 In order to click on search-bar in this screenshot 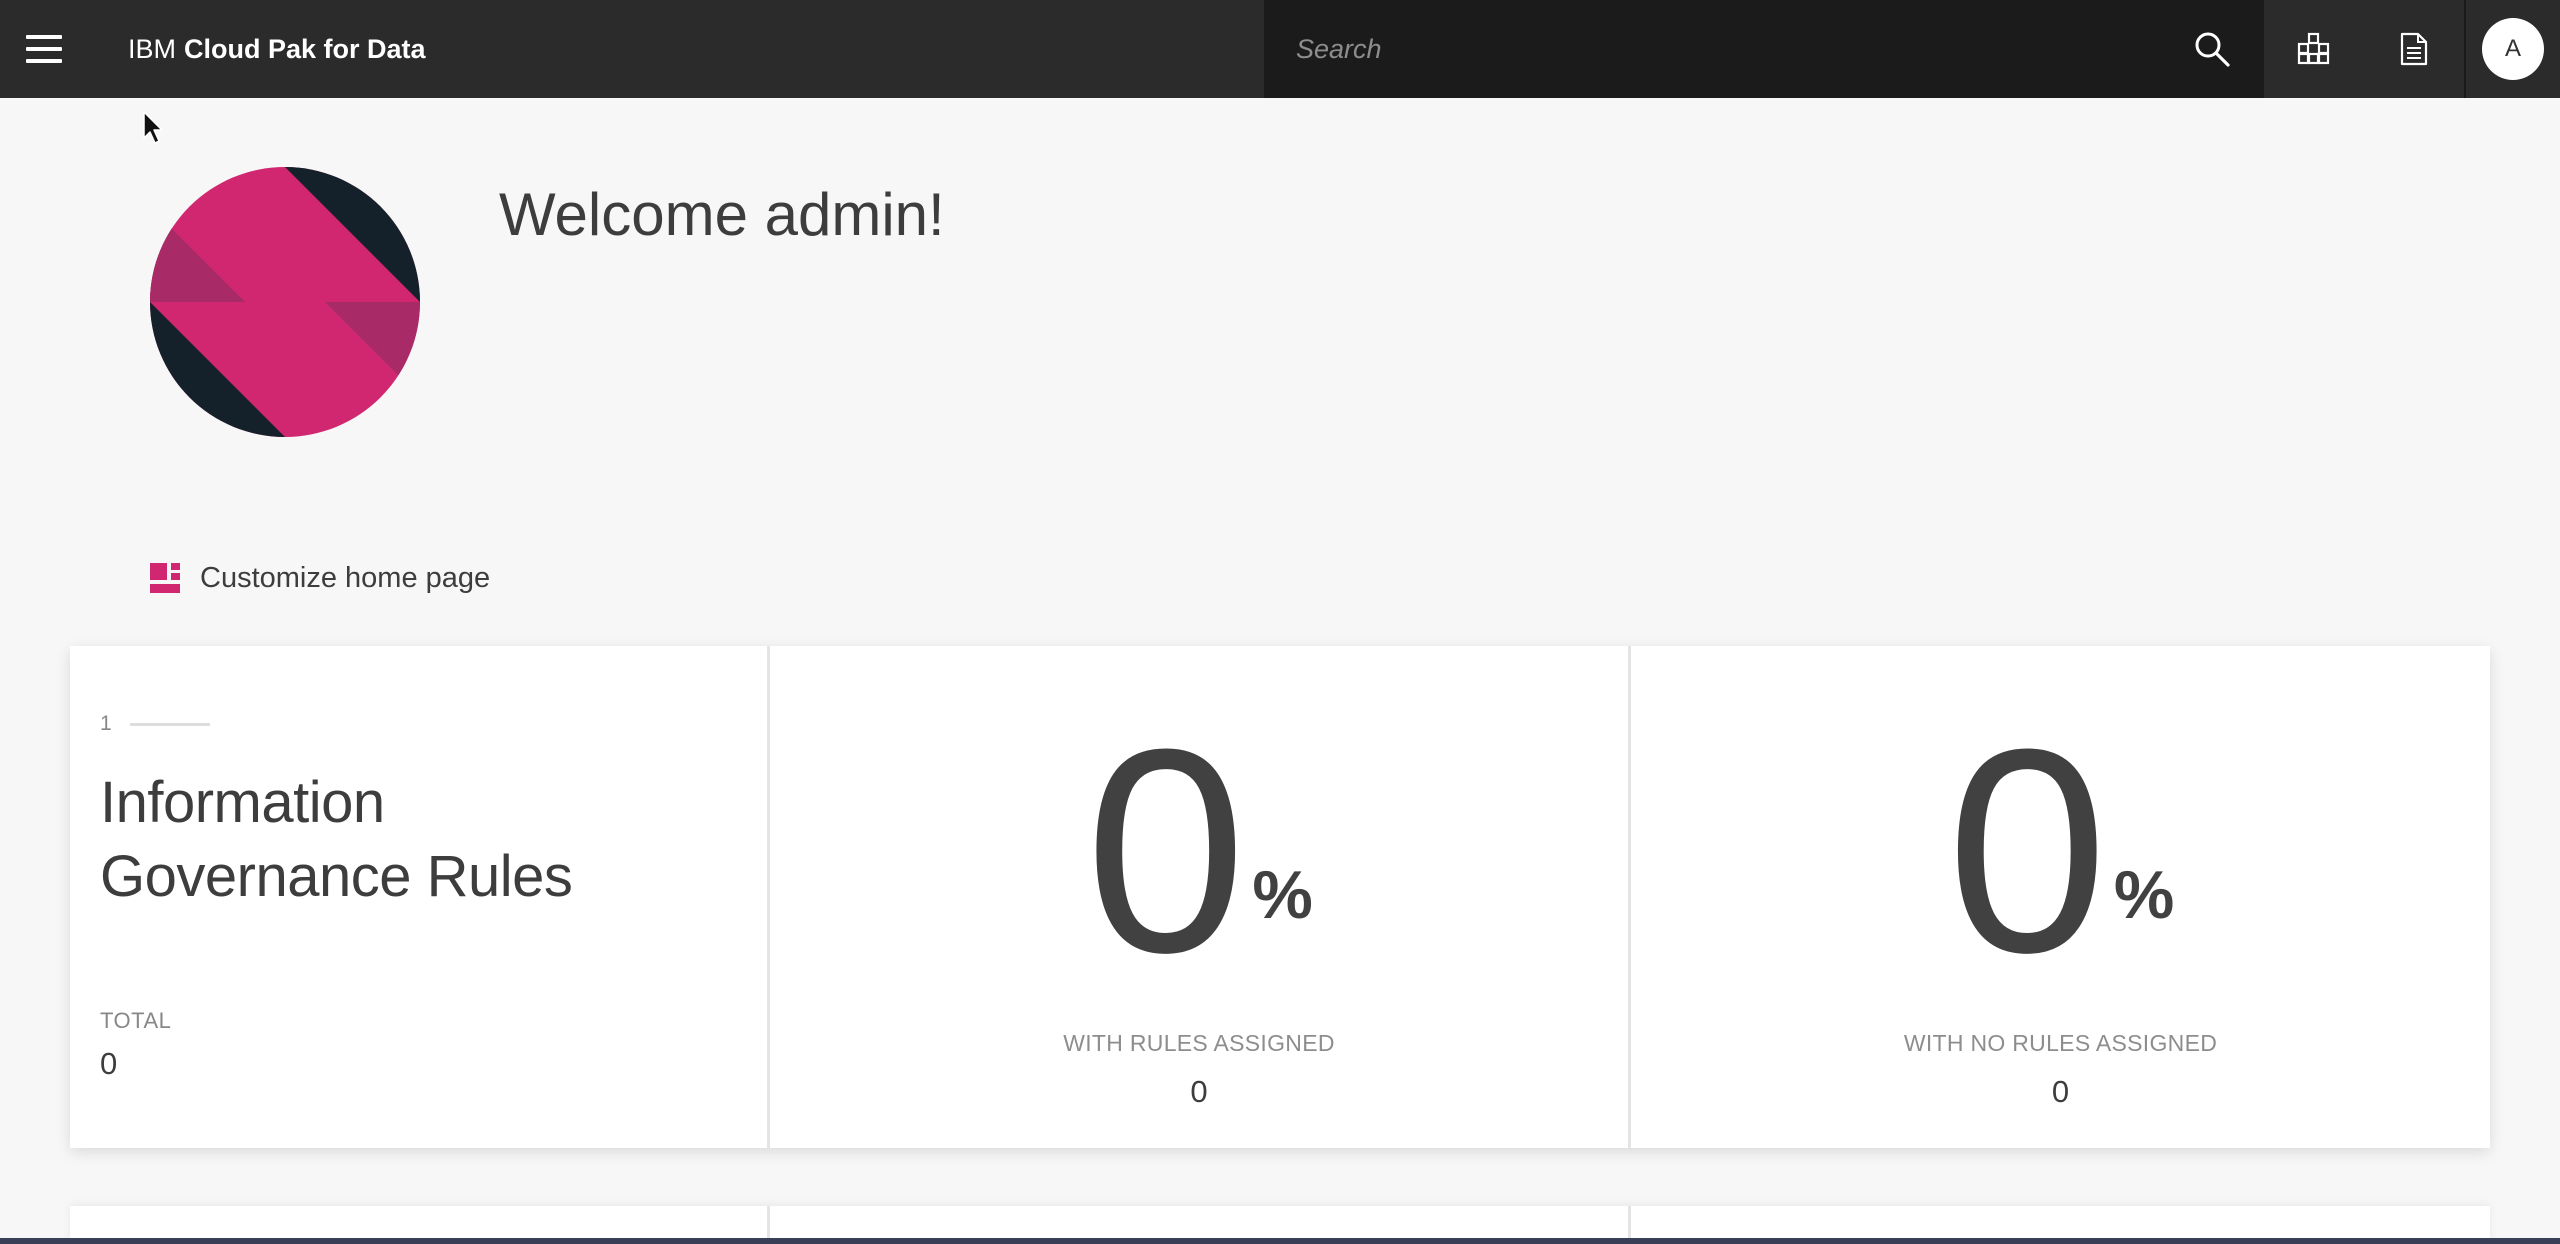, I will do `click(1764, 49)`.